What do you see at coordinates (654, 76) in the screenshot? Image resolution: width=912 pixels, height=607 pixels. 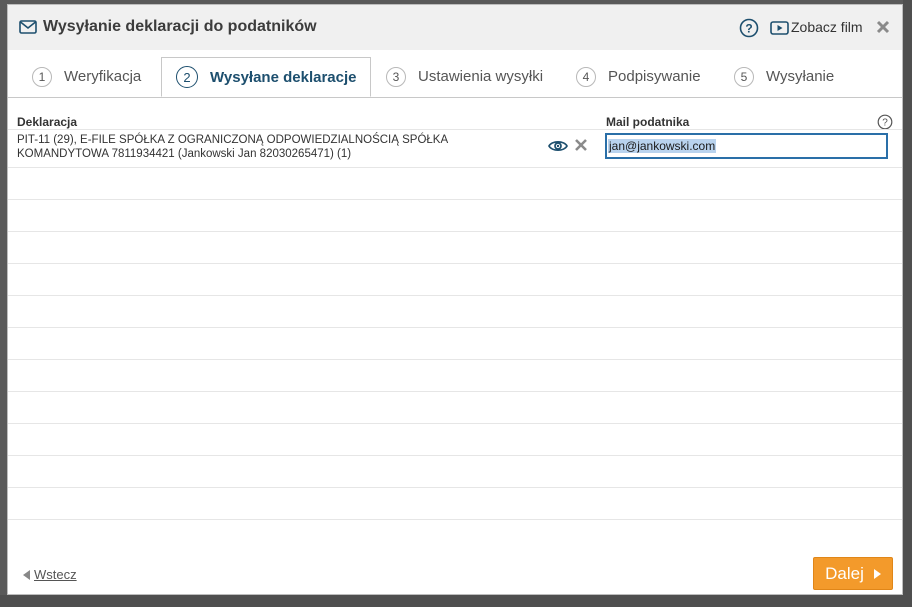 I see `tab-label: Podpisywanie` at bounding box center [654, 76].